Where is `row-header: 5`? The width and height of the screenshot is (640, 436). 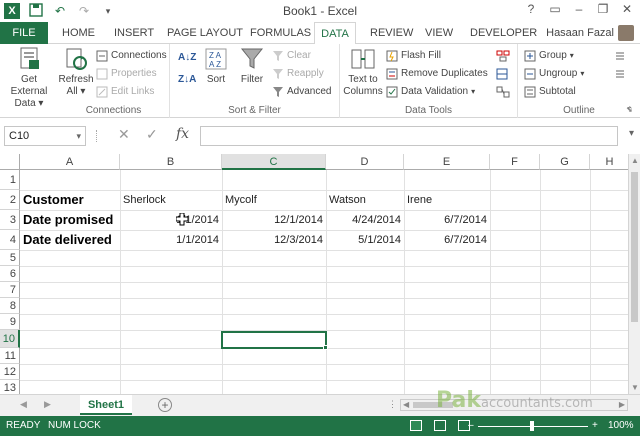
row-header: 5 is located at coordinates (10, 258).